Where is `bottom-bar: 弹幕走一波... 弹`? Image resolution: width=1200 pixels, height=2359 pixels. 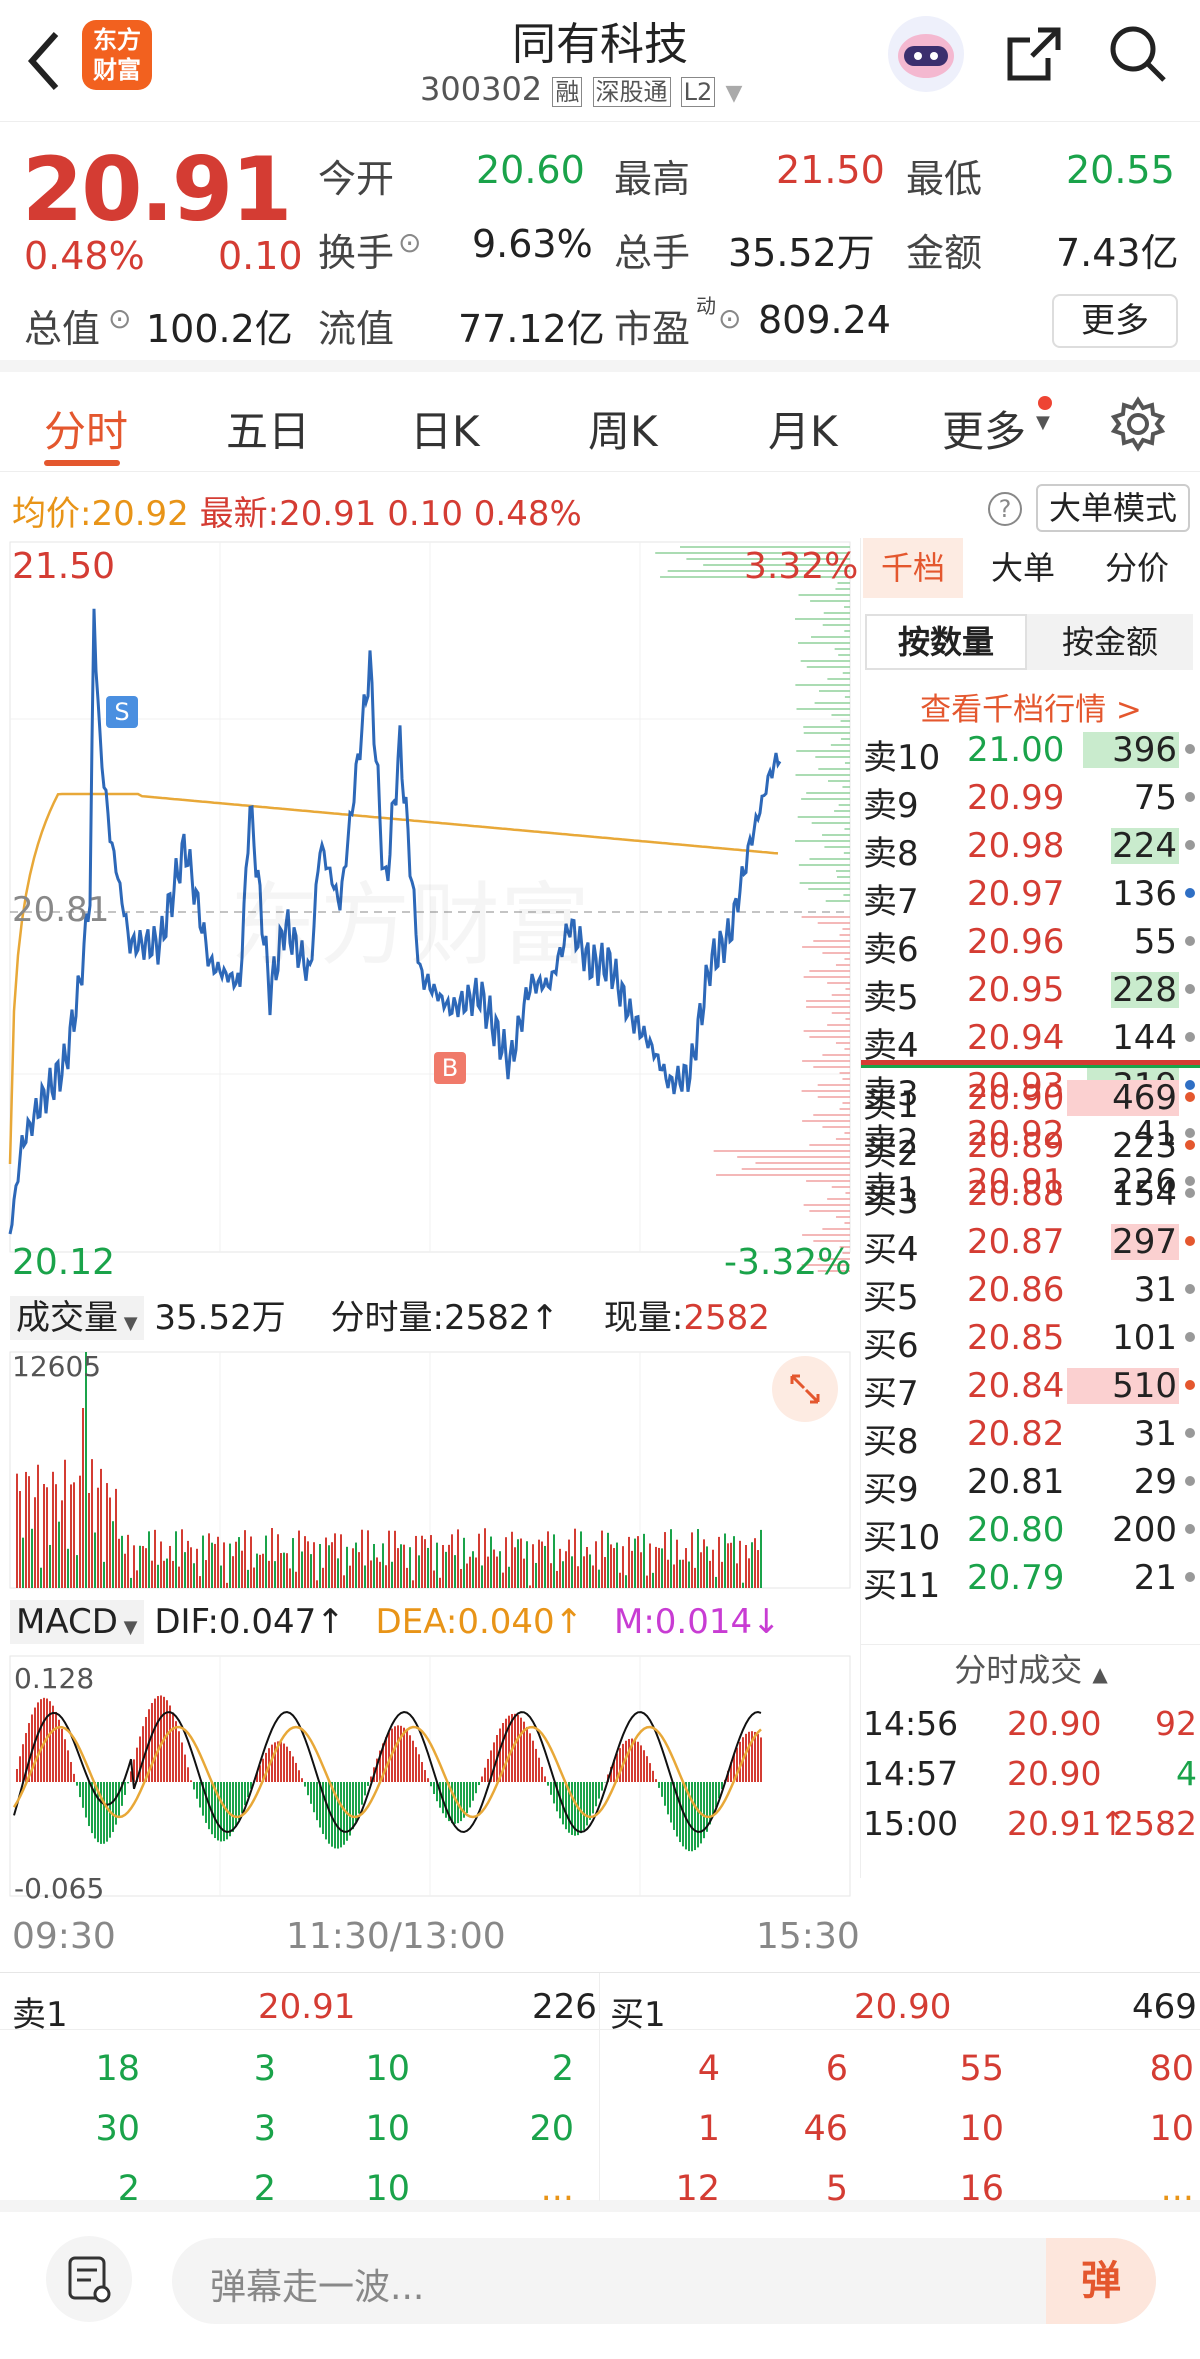
bottom-bar: 弹幕走一波... 弹 is located at coordinates (600, 2285).